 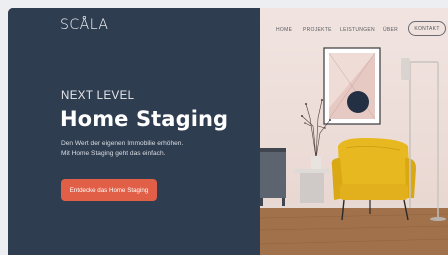 What do you see at coordinates (427, 28) in the screenshot?
I see `nav-contact-button: KONTAKT` at bounding box center [427, 28].